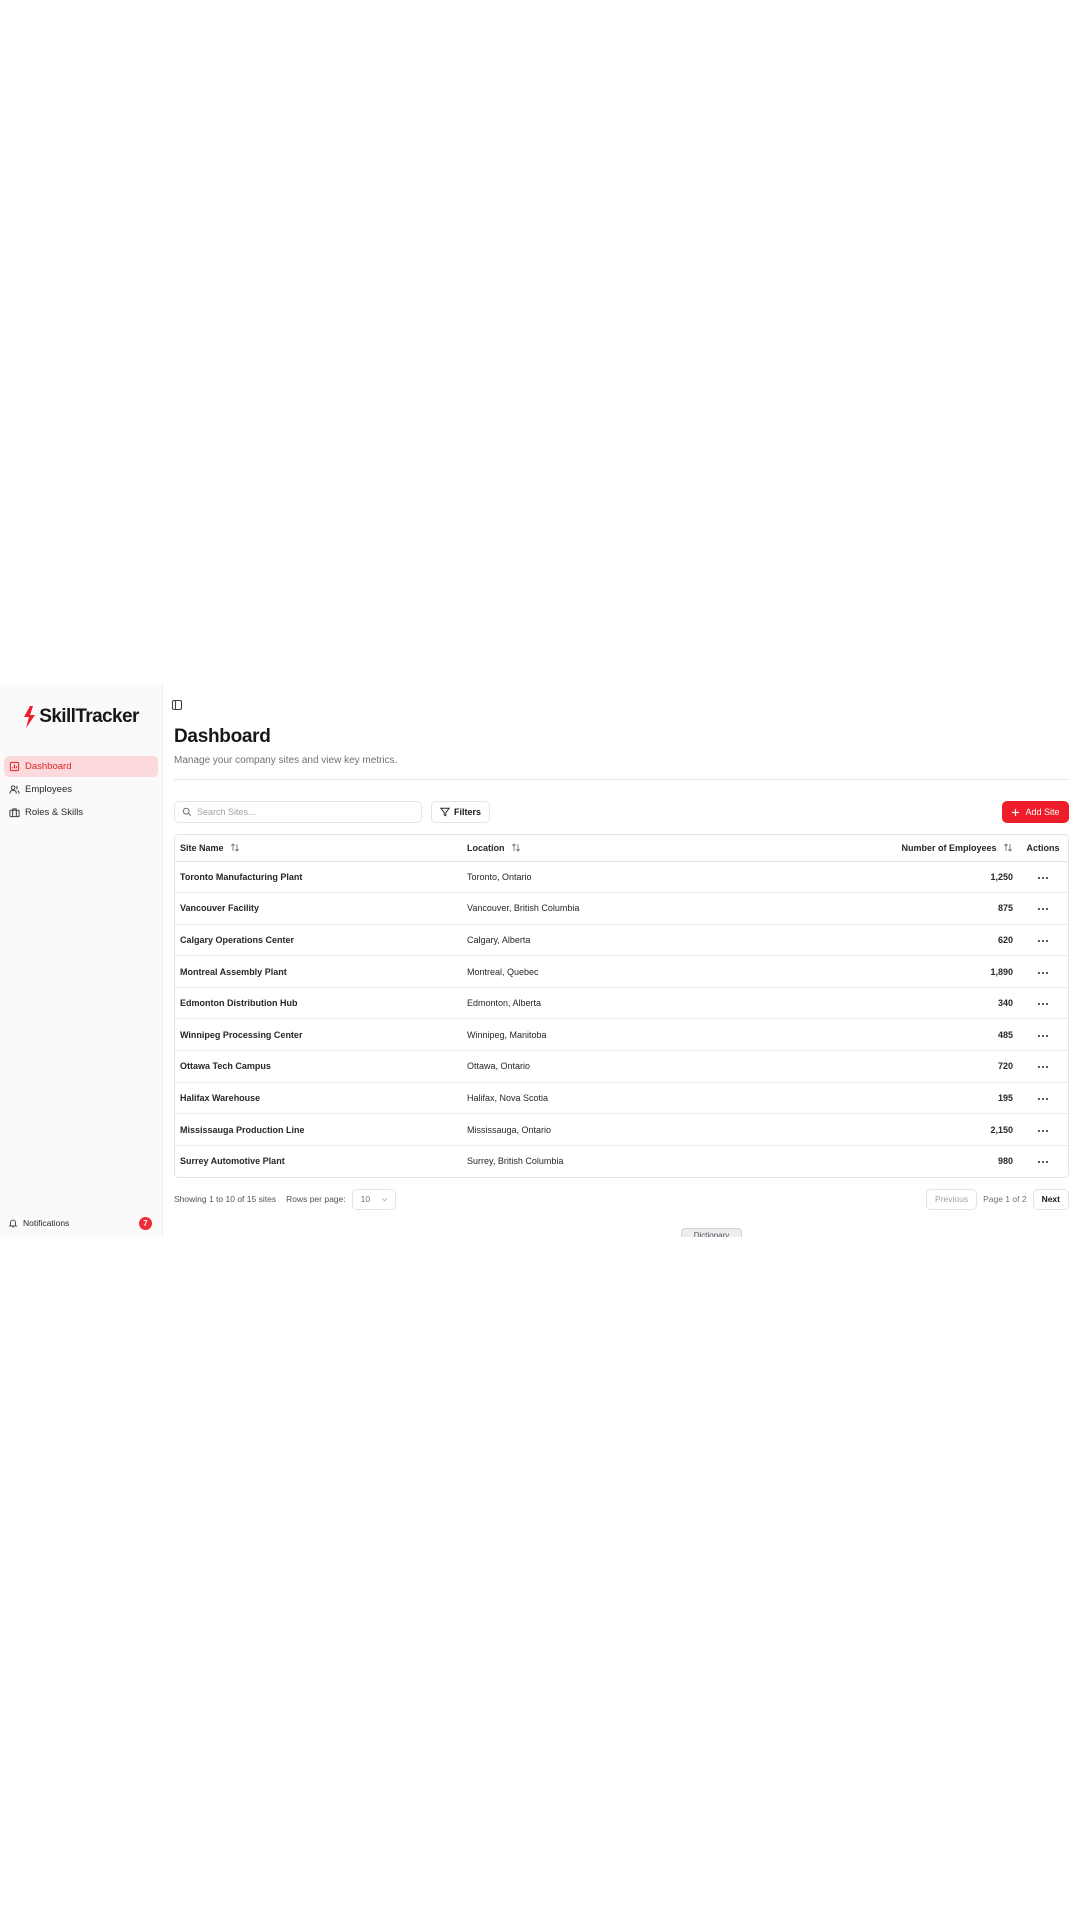  I want to click on filters-button: Filters, so click(460, 812).